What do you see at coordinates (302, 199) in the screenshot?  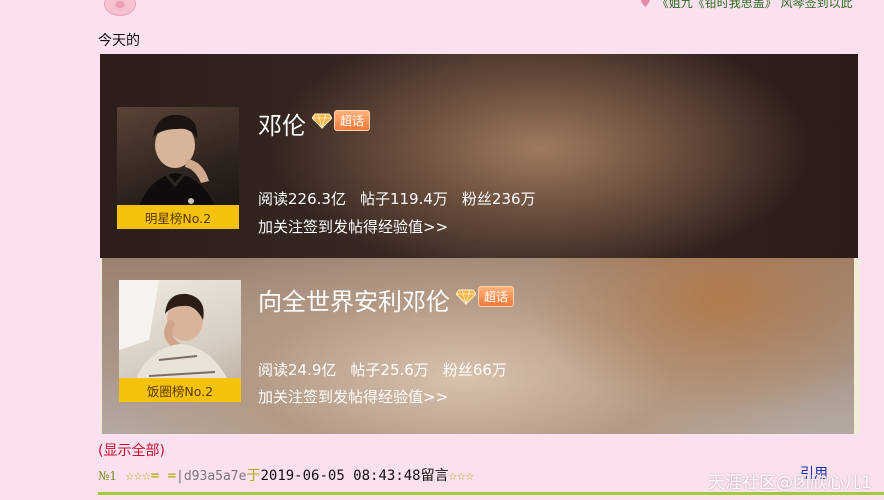 I see `read-count: 阅读226.3亿` at bounding box center [302, 199].